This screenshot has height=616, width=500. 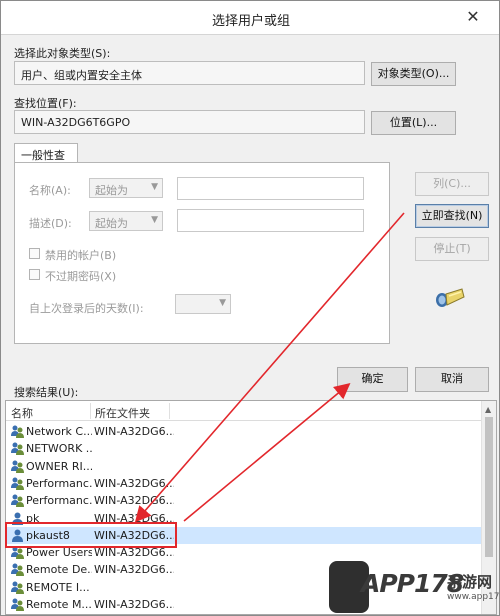 What do you see at coordinates (414, 587) in the screenshot?
I see `watermark: APP178 手游网 www.app178.com` at bounding box center [414, 587].